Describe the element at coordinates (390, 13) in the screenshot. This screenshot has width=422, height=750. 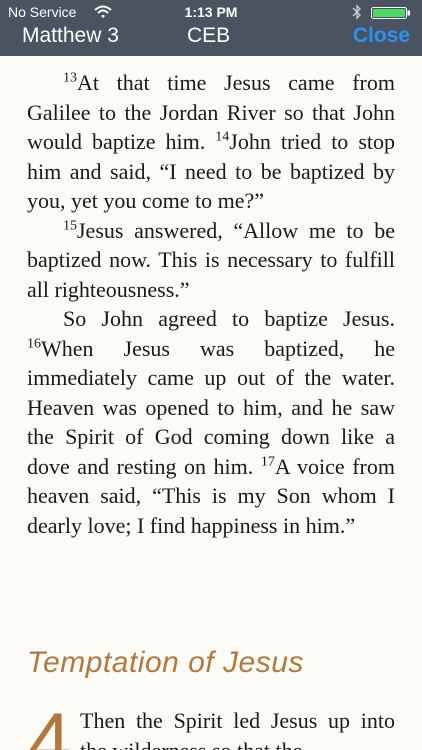
I see `battery-icon` at that location.